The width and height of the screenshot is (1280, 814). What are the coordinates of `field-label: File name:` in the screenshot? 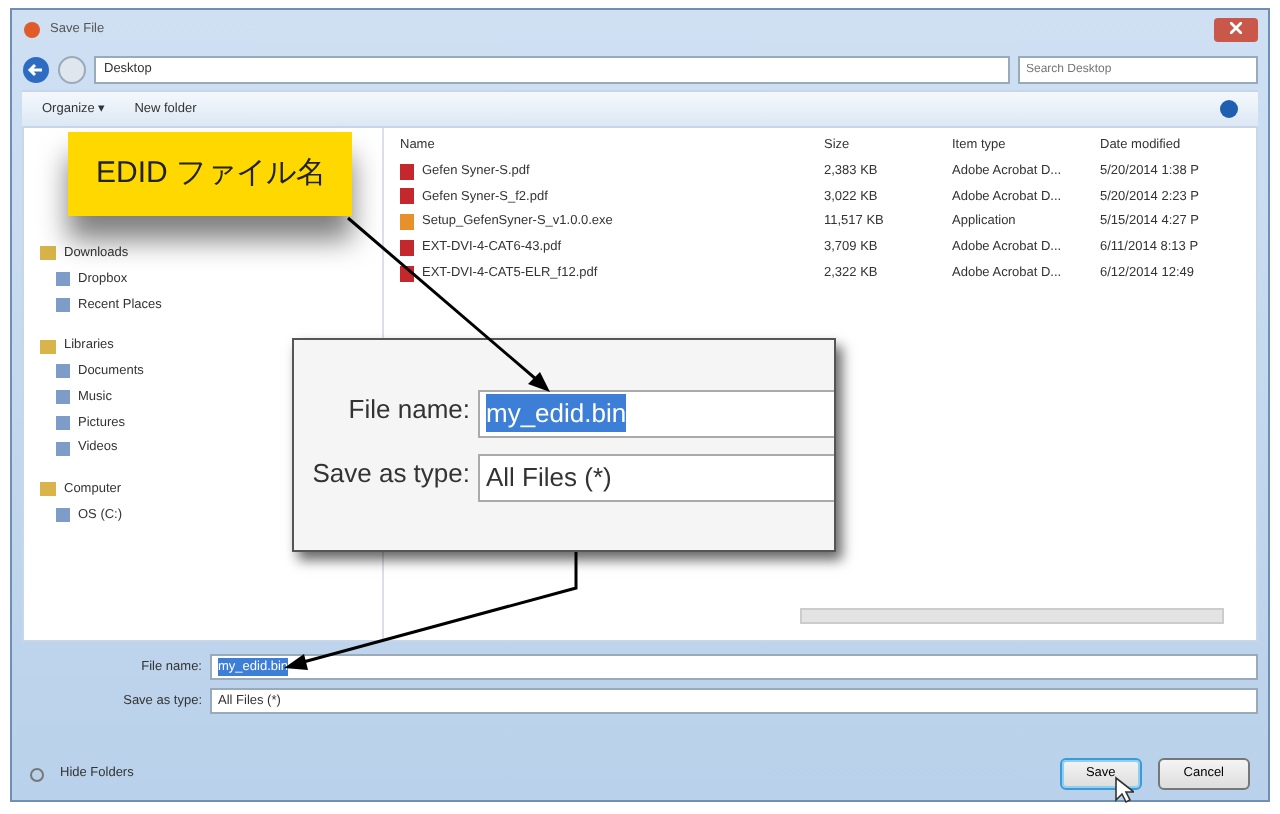 It's located at (408, 409).